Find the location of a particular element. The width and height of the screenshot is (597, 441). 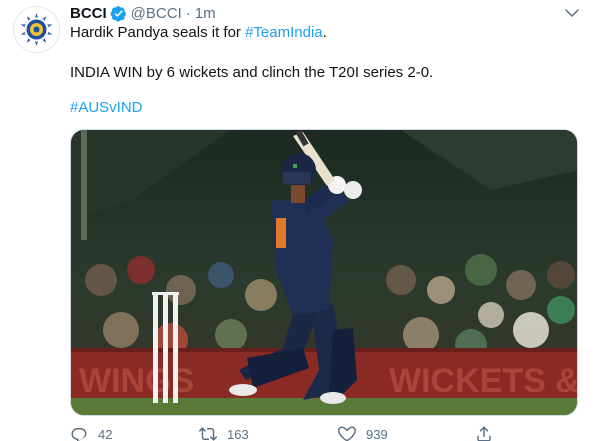

reply-button: 42 is located at coordinates (91, 433).